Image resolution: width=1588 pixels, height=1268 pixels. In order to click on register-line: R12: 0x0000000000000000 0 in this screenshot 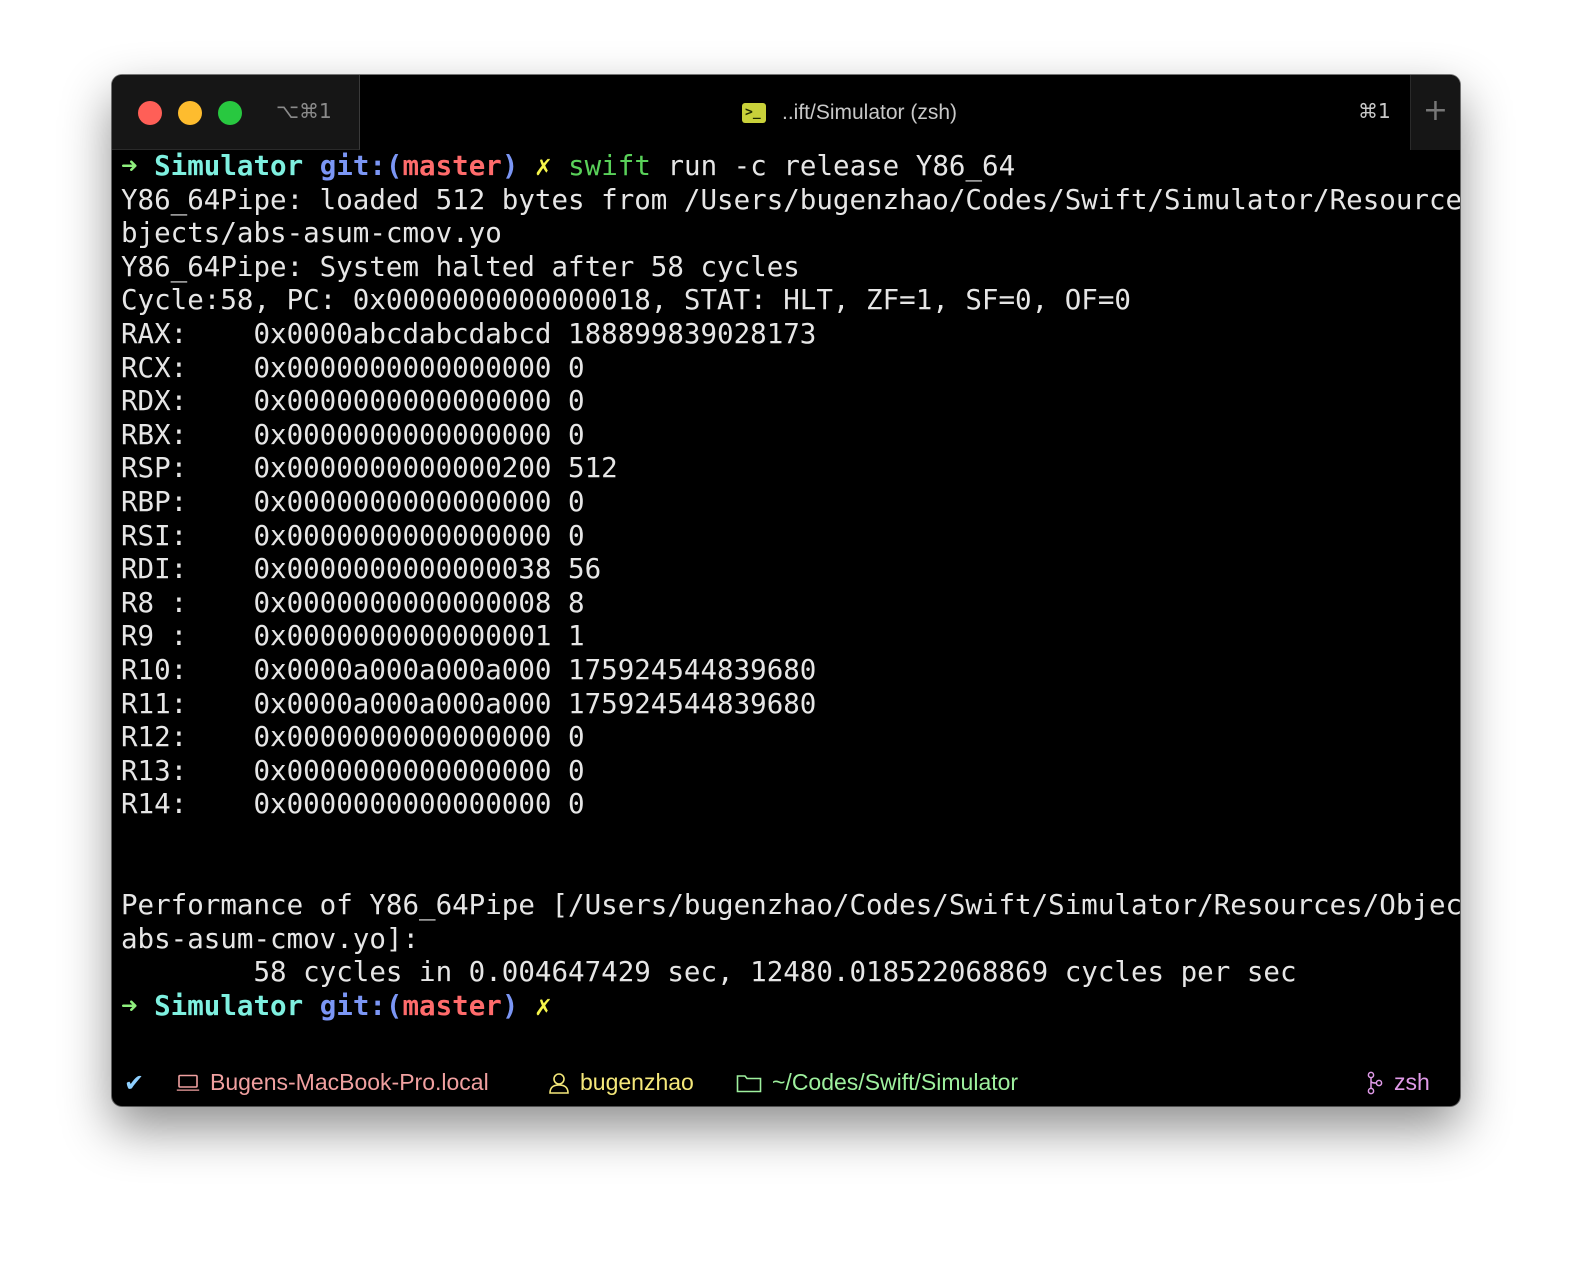, I will do `click(353, 737)`.